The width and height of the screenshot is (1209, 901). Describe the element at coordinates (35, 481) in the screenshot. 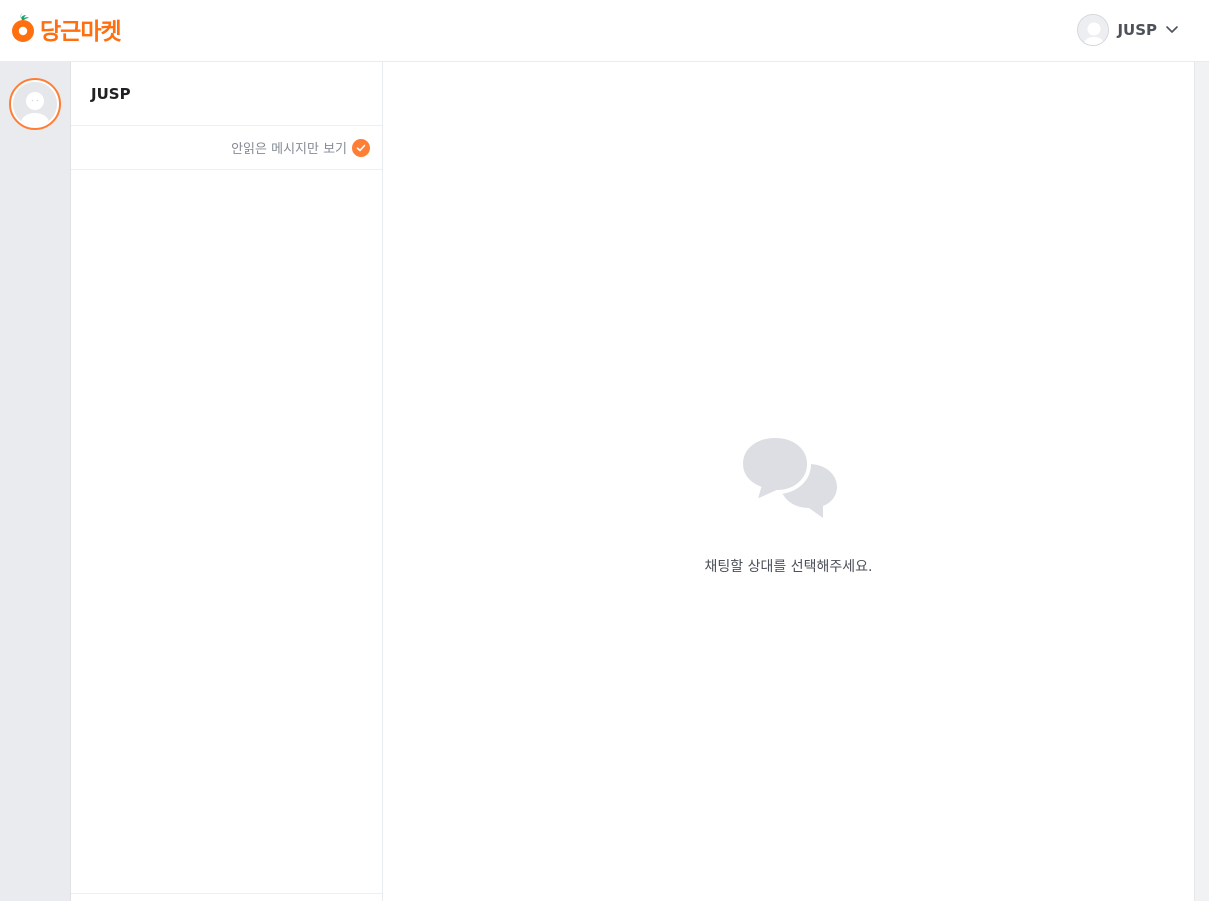

I see `account-rail` at that location.